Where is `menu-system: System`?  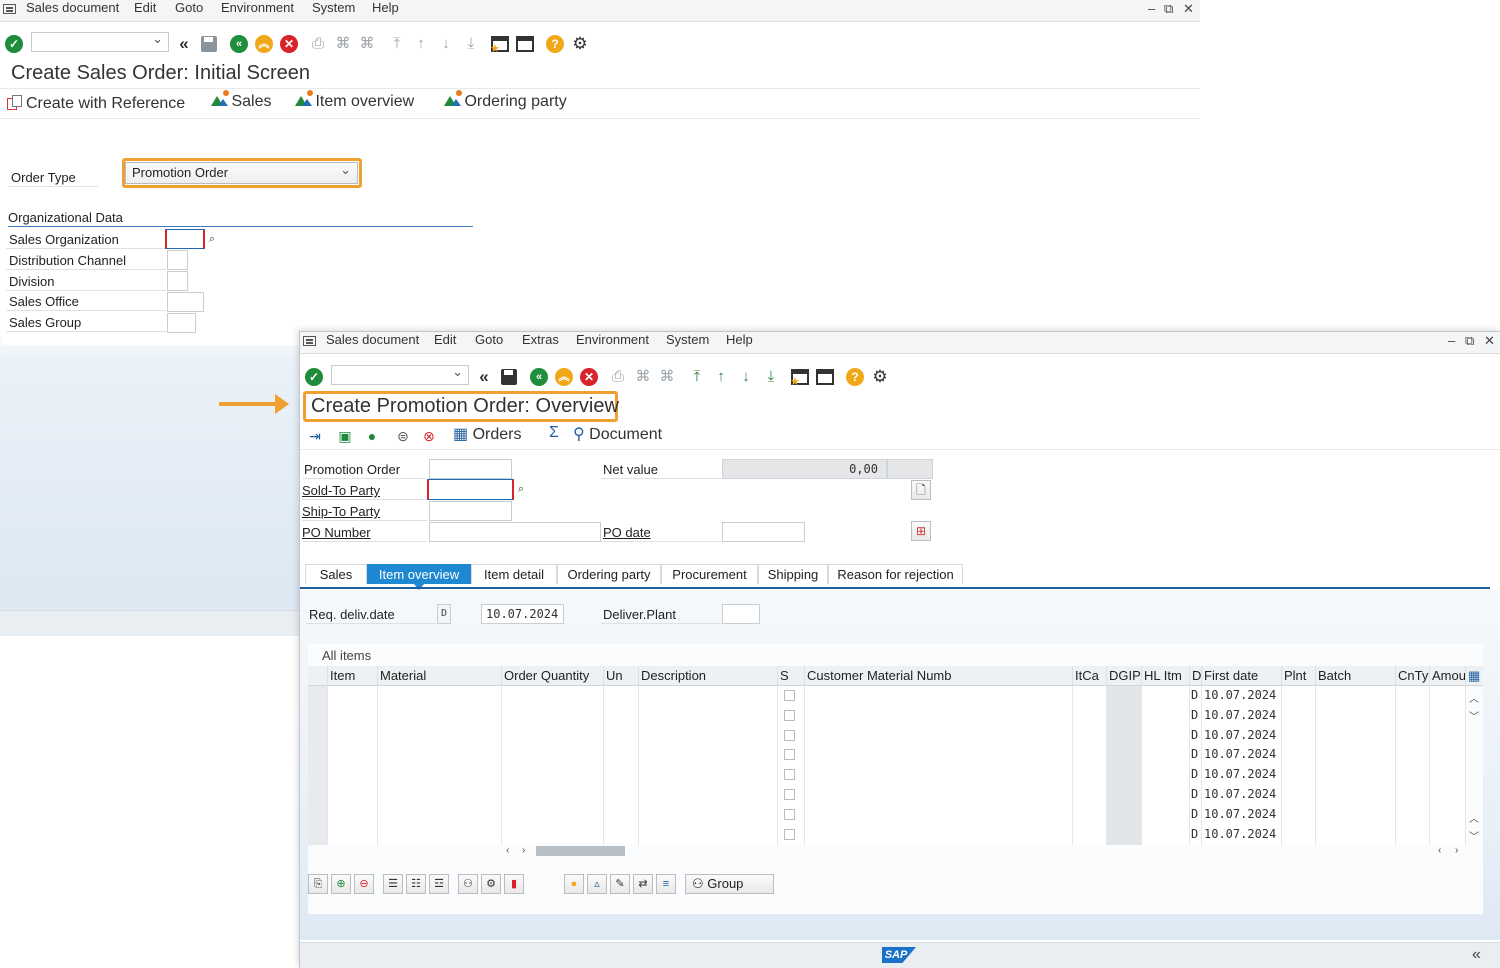 menu-system: System is located at coordinates (687, 343).